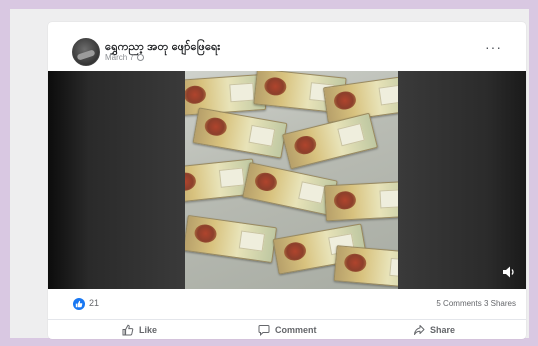  Describe the element at coordinates (287, 304) in the screenshot. I see `reaction-summary: 21 5 Comments 3 Shares` at that location.